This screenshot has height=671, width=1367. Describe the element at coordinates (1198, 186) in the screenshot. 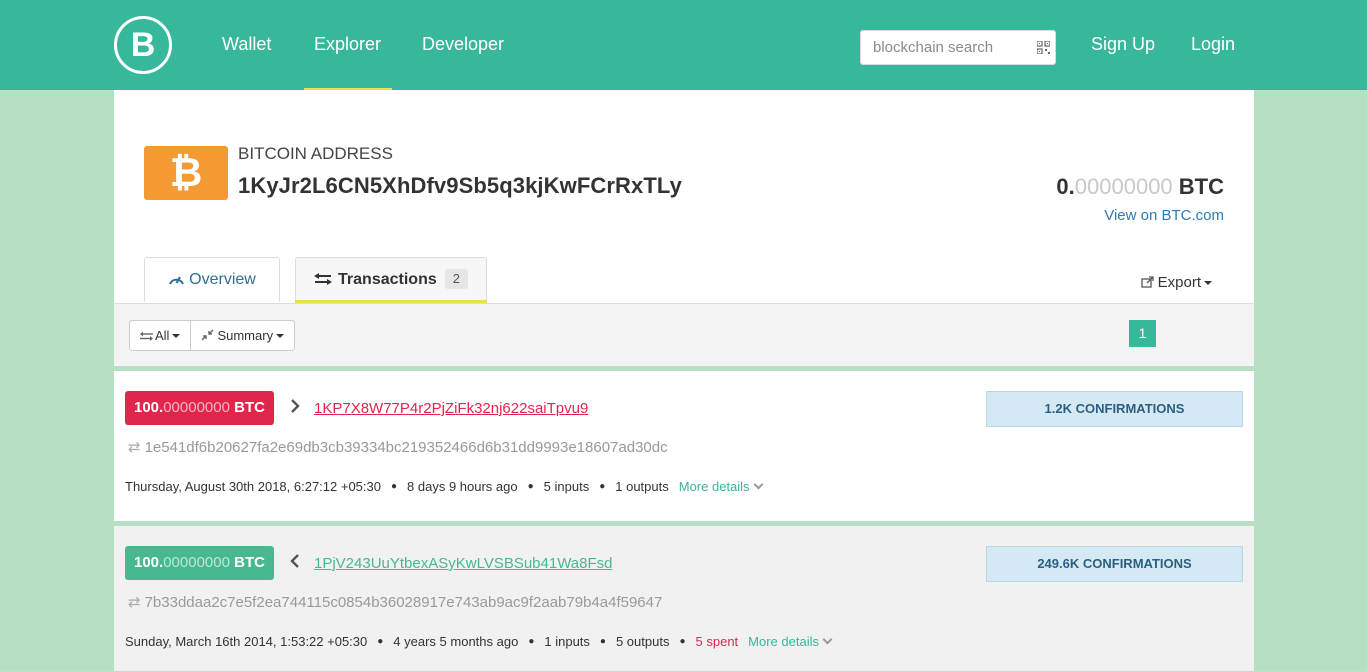

I see `balance-unit: BTC` at that location.